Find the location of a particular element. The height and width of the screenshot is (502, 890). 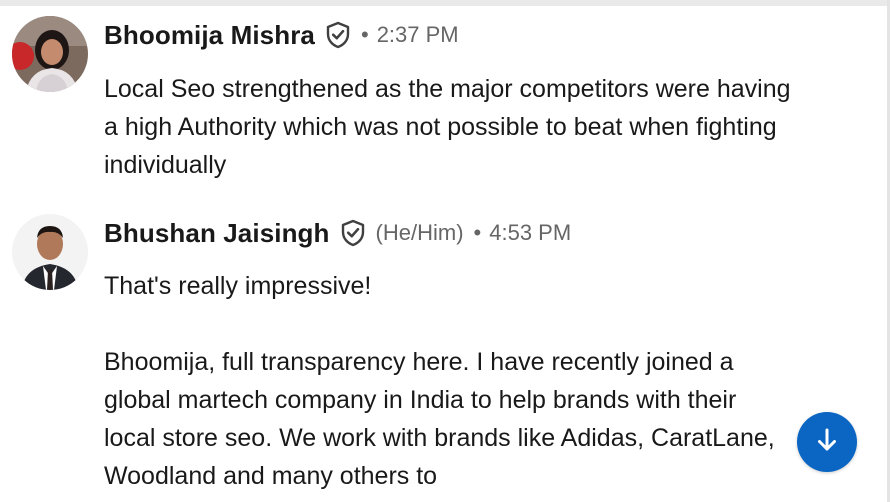

message-header: Bhoomija Mishra • 2:37 PM is located at coordinates (281, 35).